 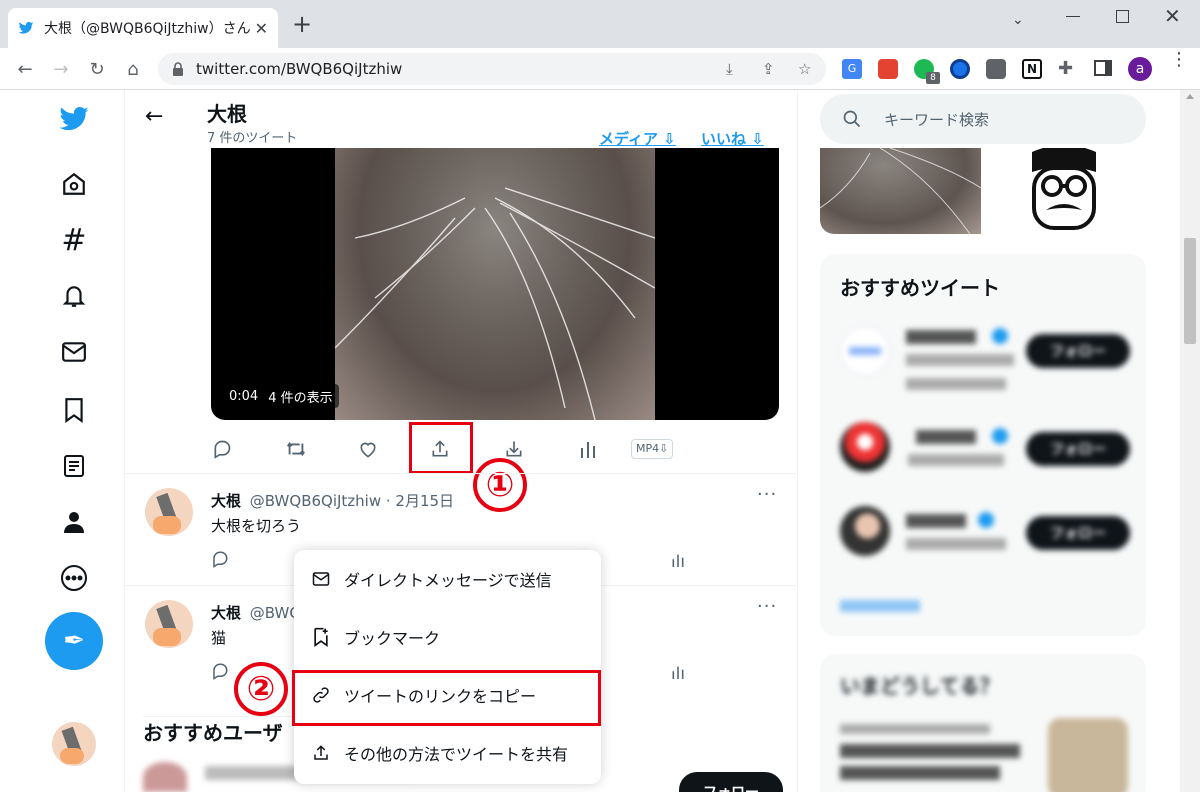 I want to click on verified-badge-icon, so click(x=1000, y=336).